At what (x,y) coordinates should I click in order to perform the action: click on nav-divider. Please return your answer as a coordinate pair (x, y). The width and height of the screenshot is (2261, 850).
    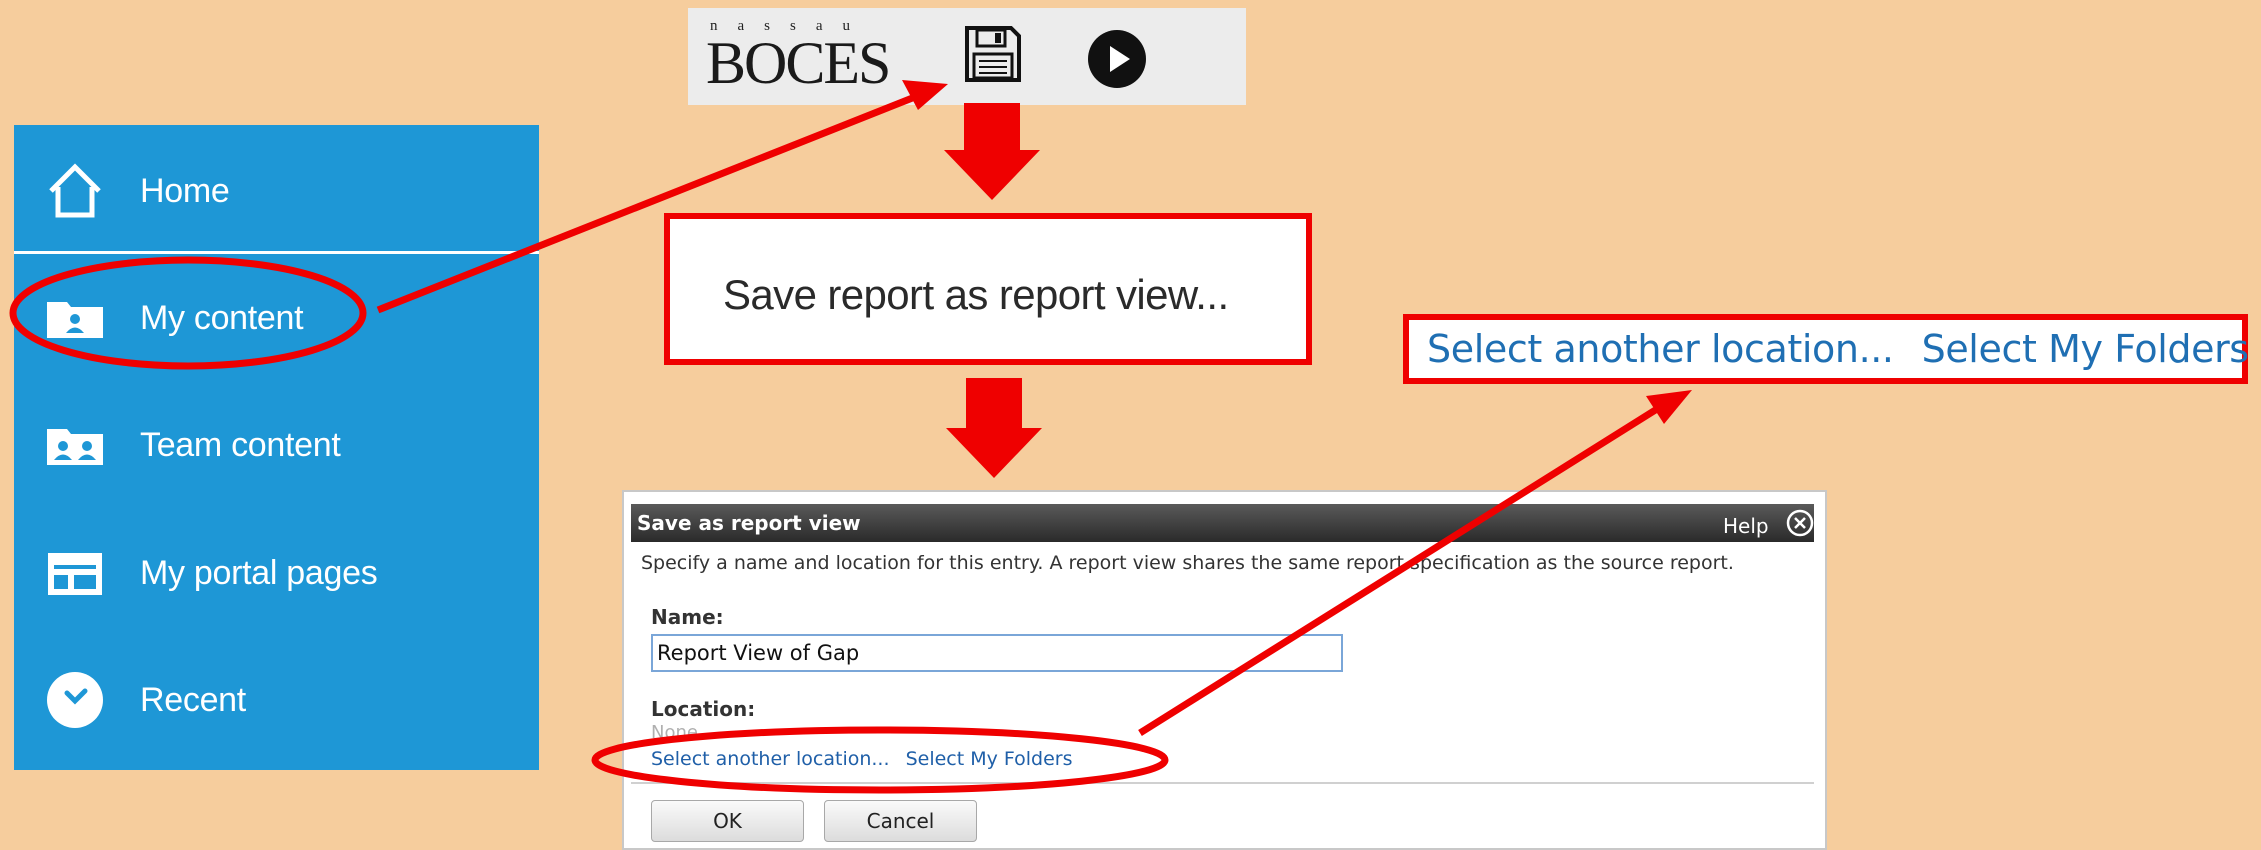
    Looking at the image, I should click on (276, 252).